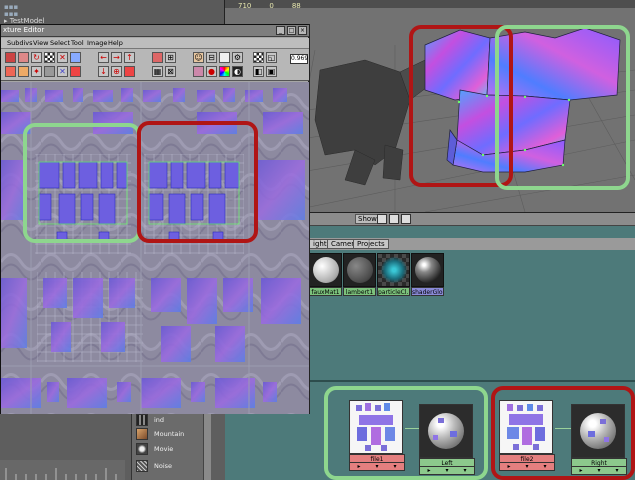 The image size is (635, 480). I want to click on menu-subdivs: Subdivs, so click(20, 43).